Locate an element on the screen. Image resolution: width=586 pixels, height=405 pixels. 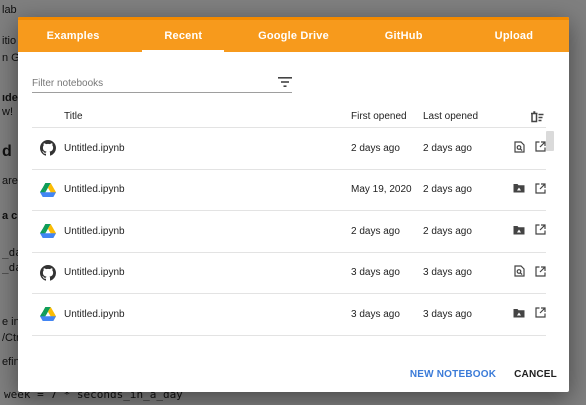
cancel-button: CANCEL is located at coordinates (535, 374).